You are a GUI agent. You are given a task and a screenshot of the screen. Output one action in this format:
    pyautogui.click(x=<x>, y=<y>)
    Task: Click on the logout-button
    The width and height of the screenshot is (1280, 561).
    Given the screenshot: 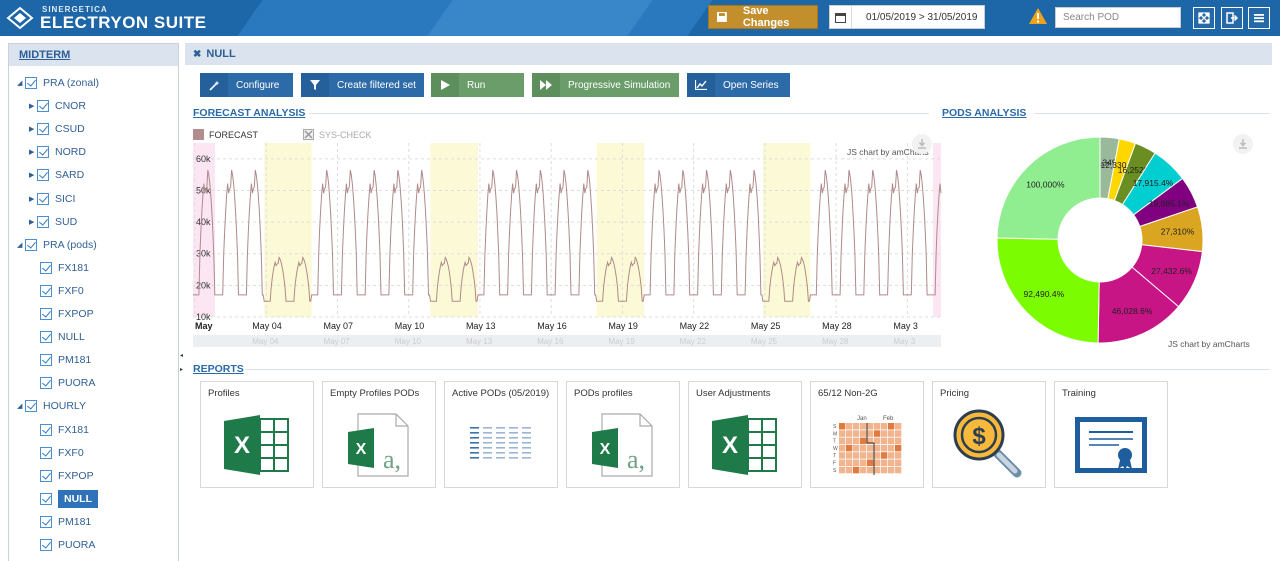 What is the action you would take?
    pyautogui.click(x=1232, y=18)
    